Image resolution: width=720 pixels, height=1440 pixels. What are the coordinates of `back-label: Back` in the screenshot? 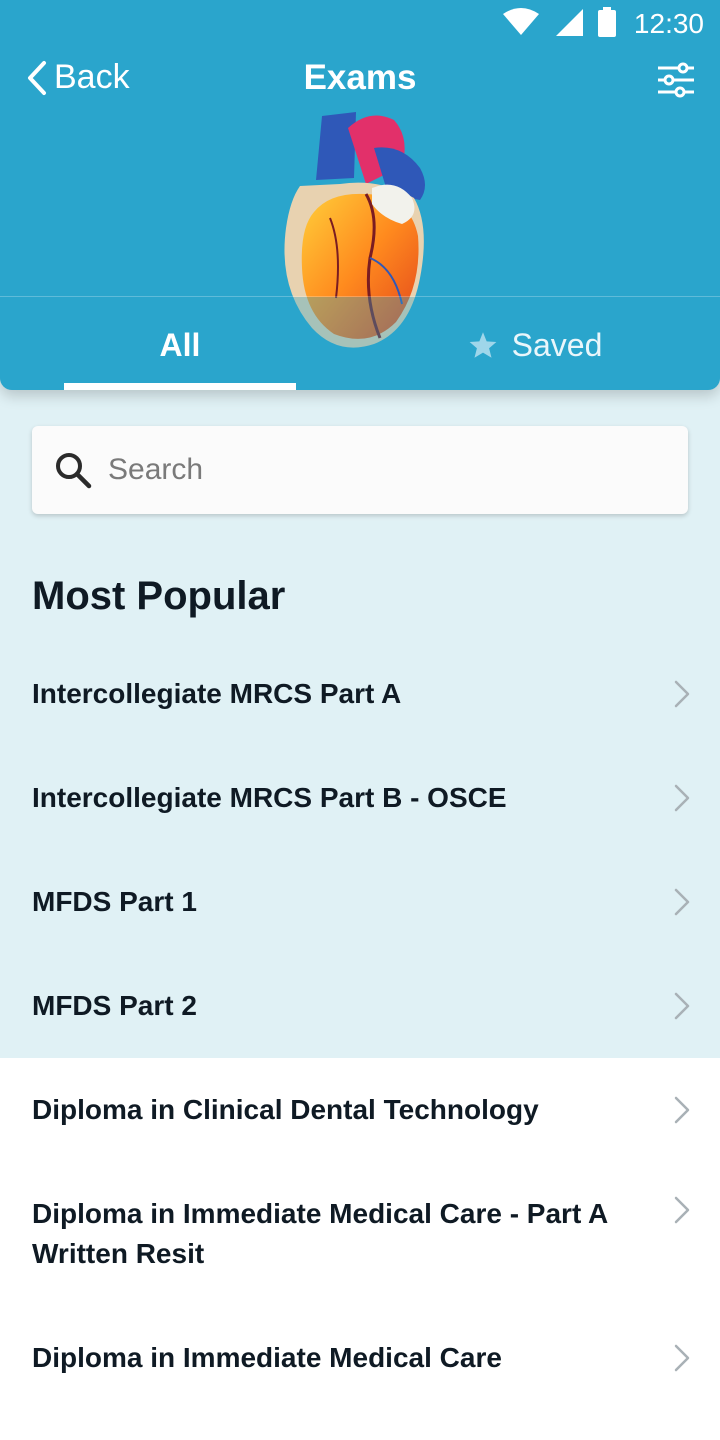 It's located at (92, 77).